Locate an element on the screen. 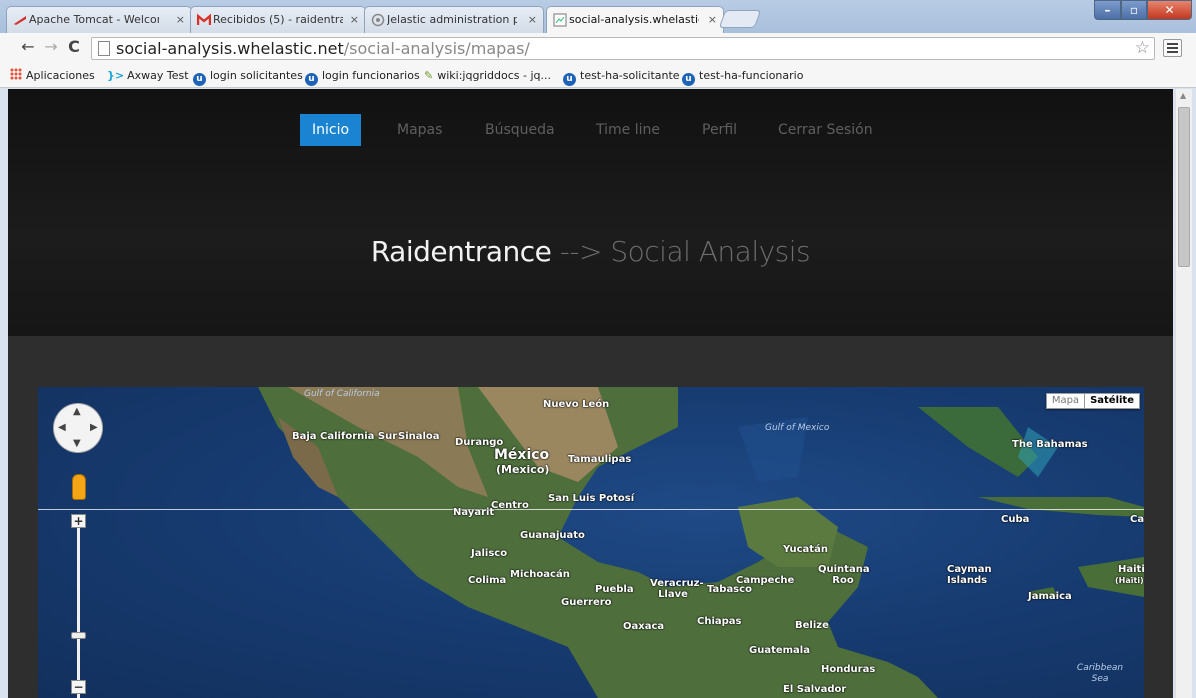 This screenshot has height=698, width=1196. tab-gmail: Recibidos (5) - raidentranc × is located at coordinates (278, 19).